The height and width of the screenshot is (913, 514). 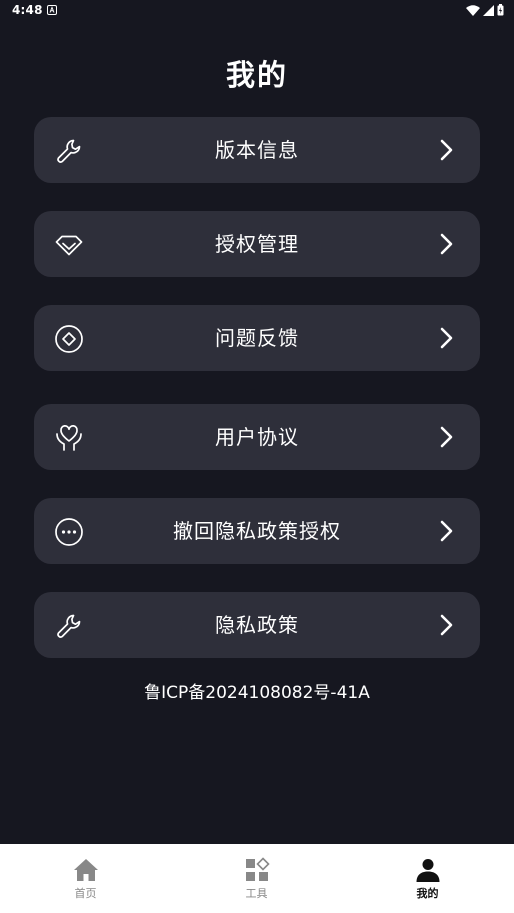 What do you see at coordinates (27, 10) in the screenshot?
I see `status-time: 4:48` at bounding box center [27, 10].